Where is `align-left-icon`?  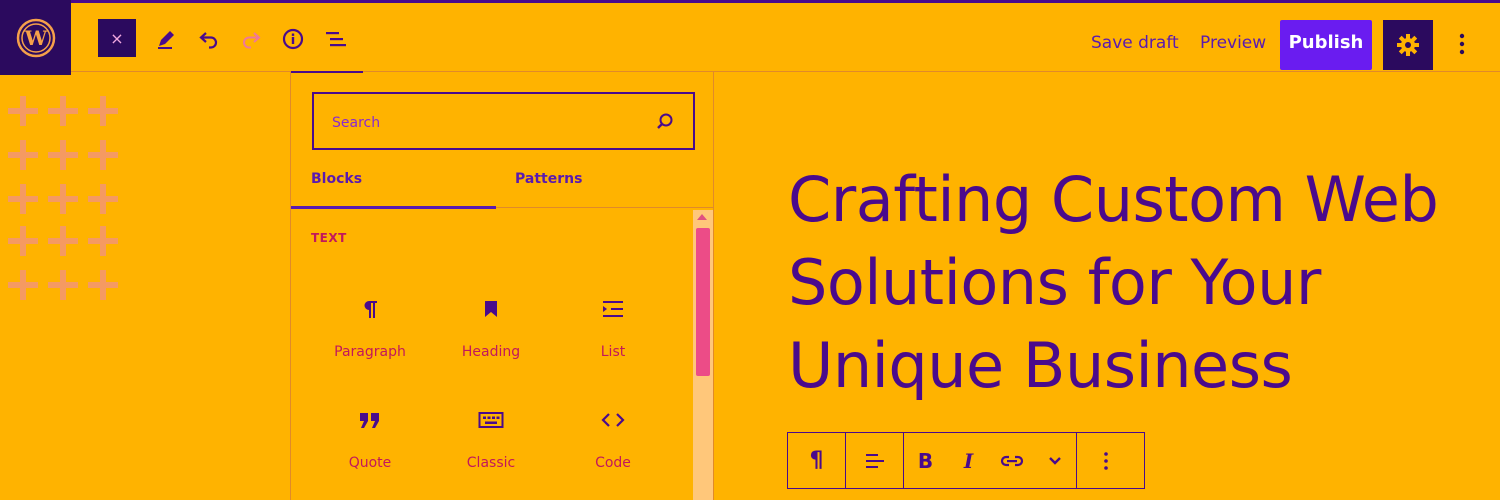
align-left-icon is located at coordinates (874, 460).